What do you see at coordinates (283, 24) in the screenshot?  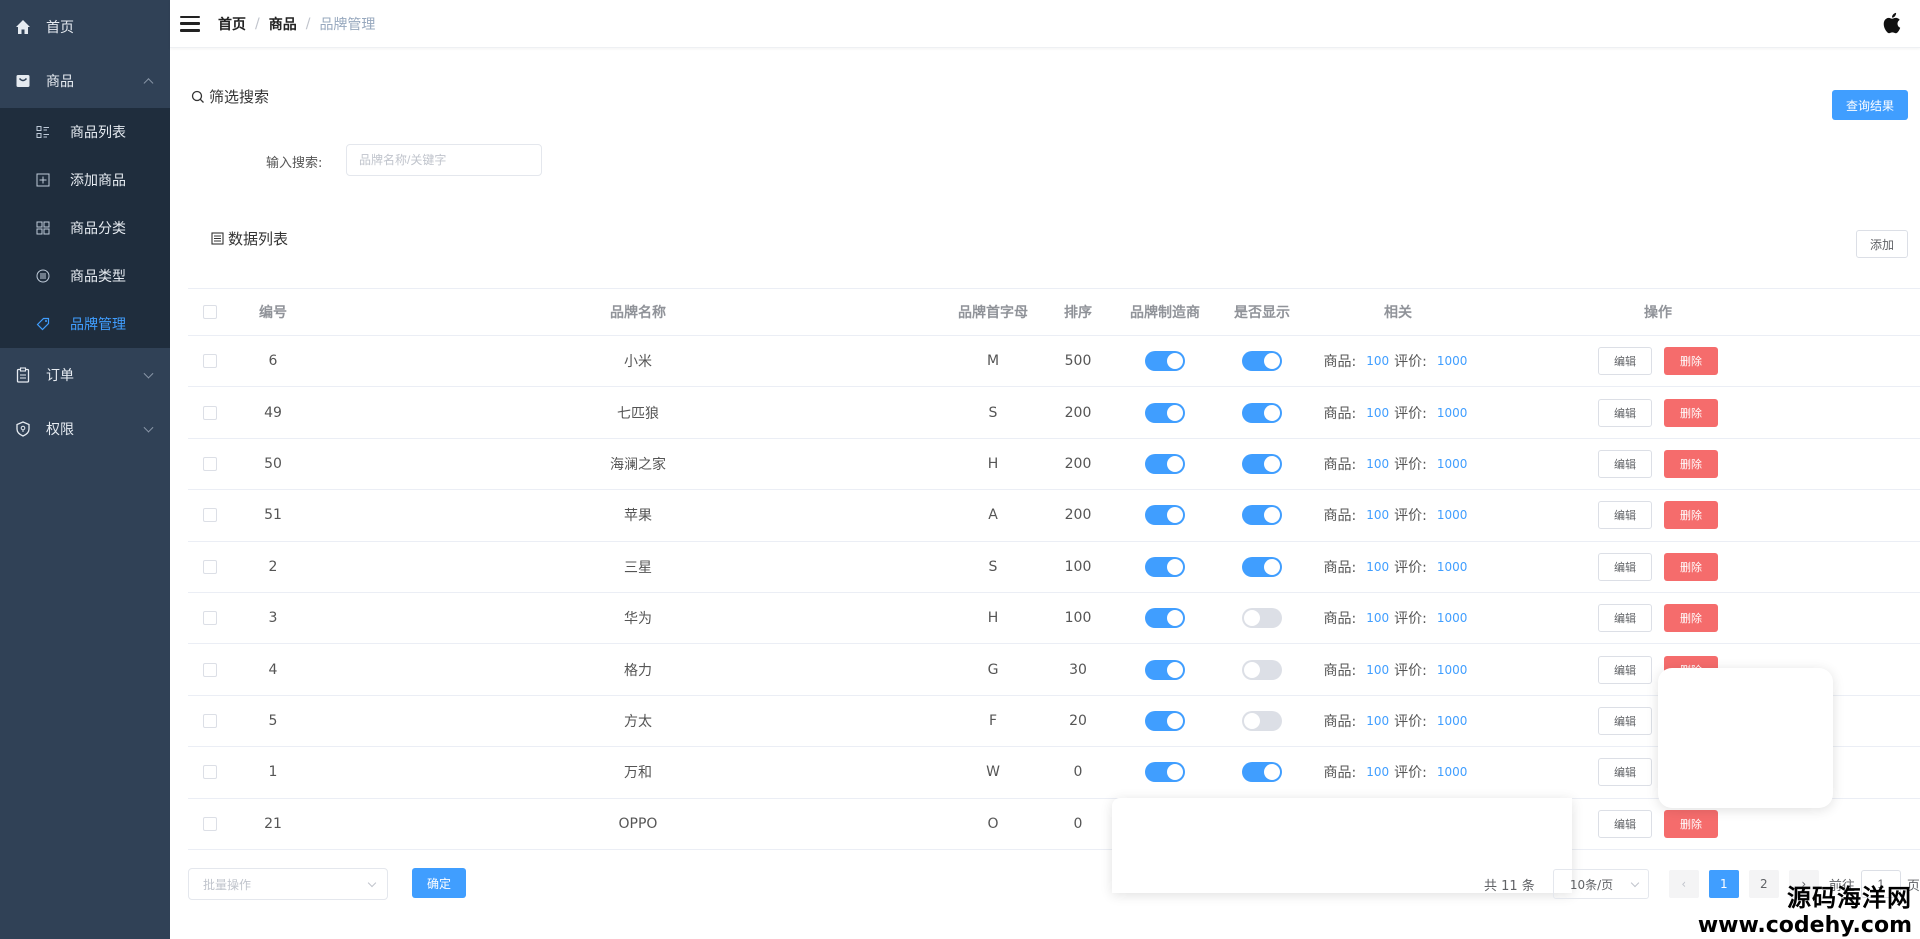 I see `breadcrumb-goods: 商品` at bounding box center [283, 24].